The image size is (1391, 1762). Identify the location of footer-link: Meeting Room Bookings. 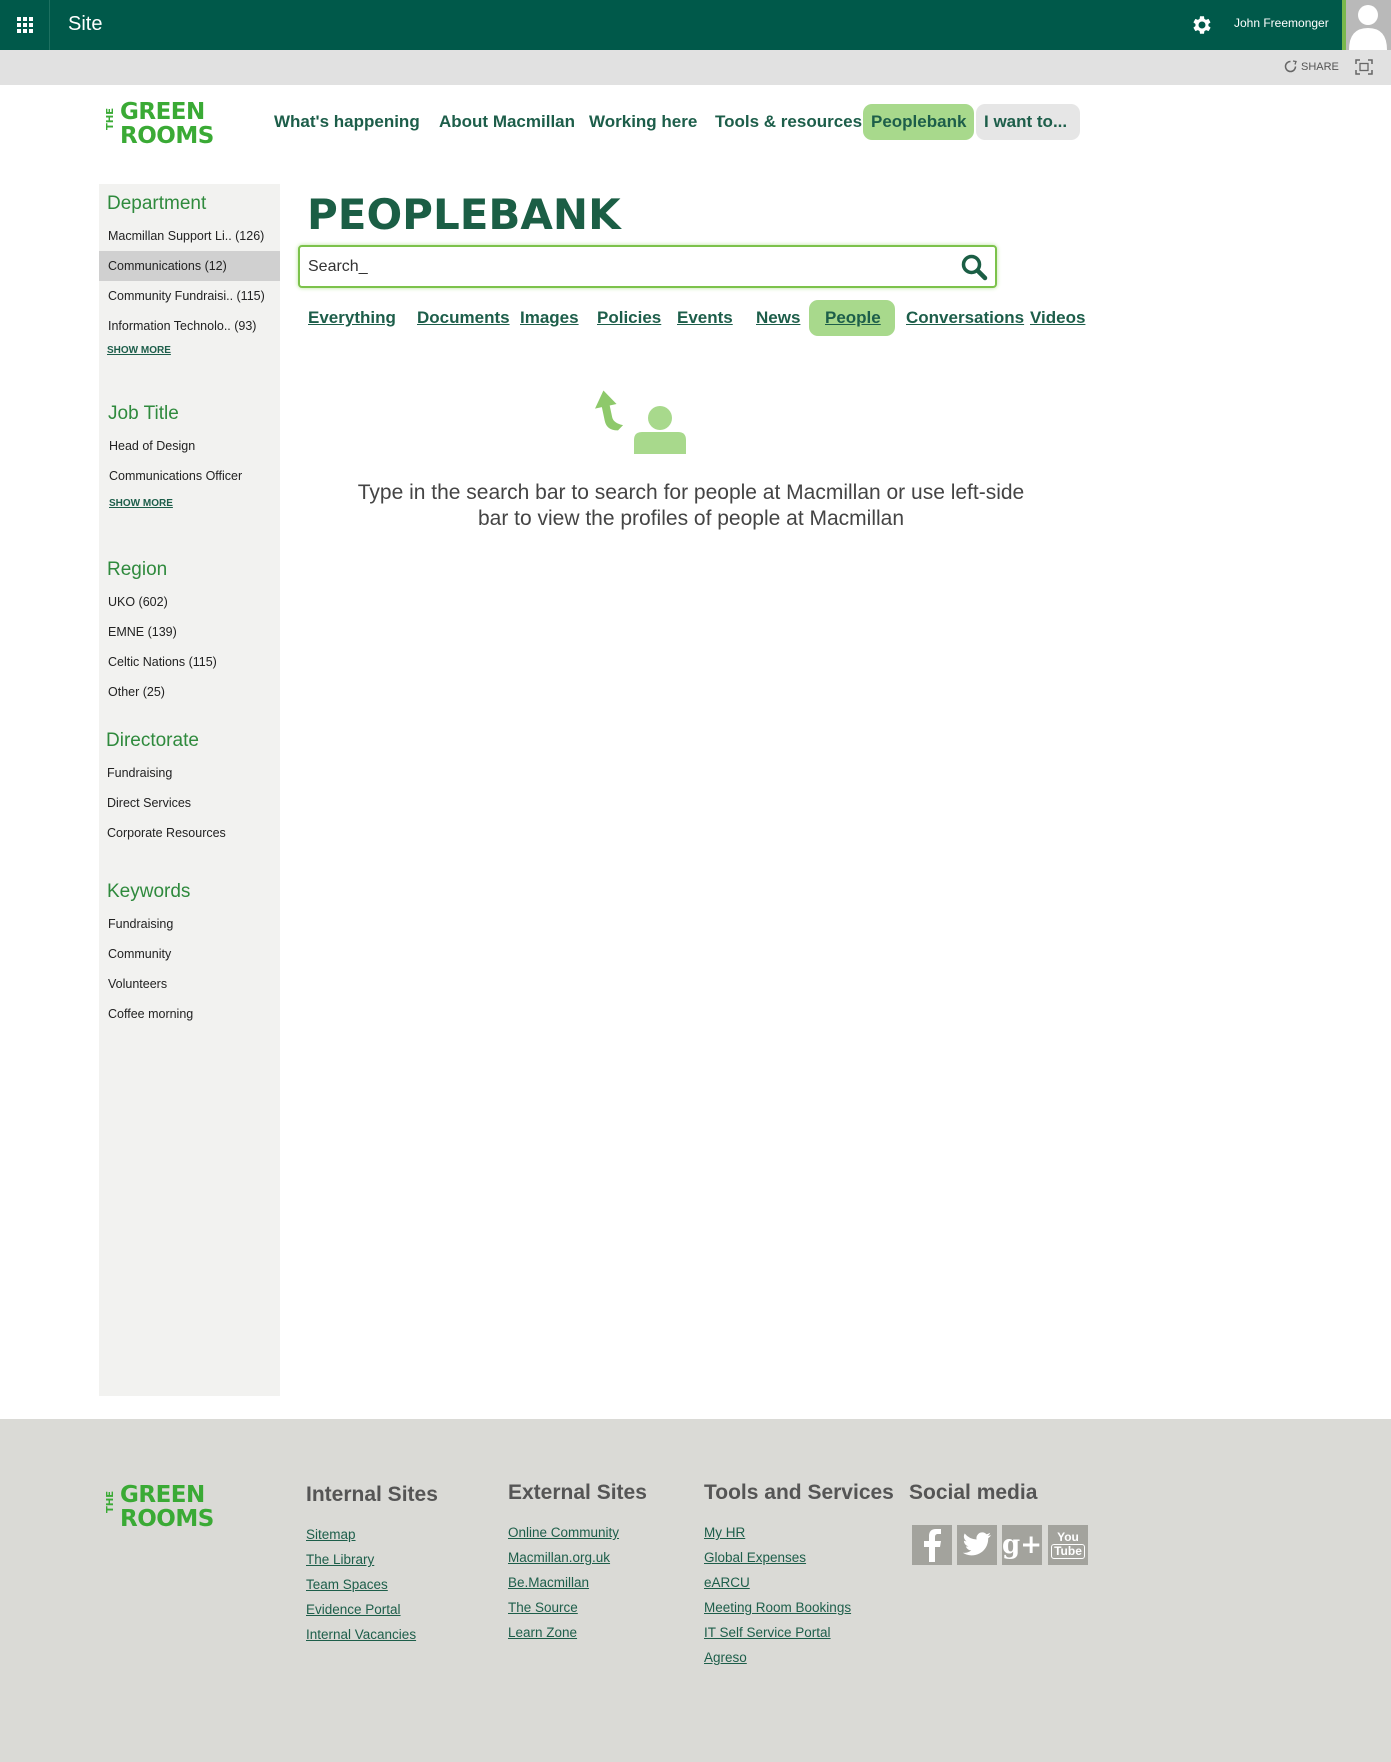
(777, 1607).